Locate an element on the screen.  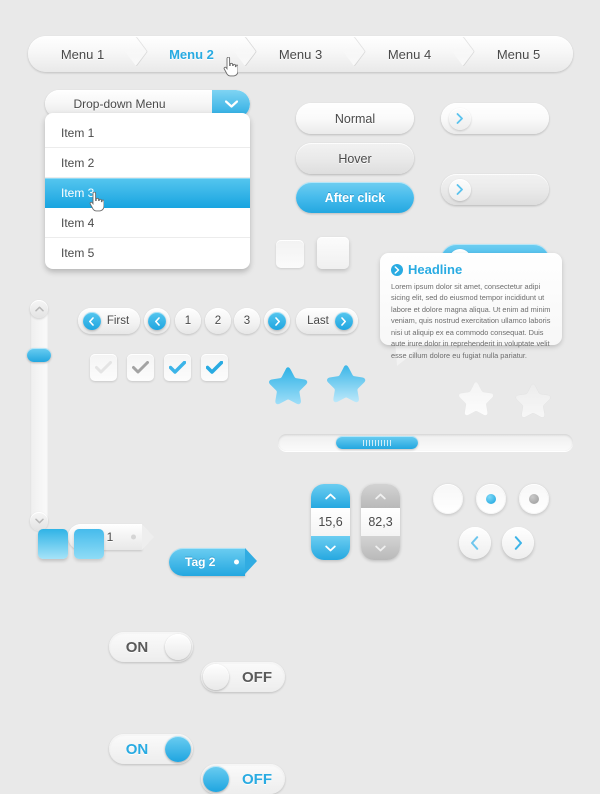
dropdown-item-2: Item 2 is located at coordinates (147, 163).